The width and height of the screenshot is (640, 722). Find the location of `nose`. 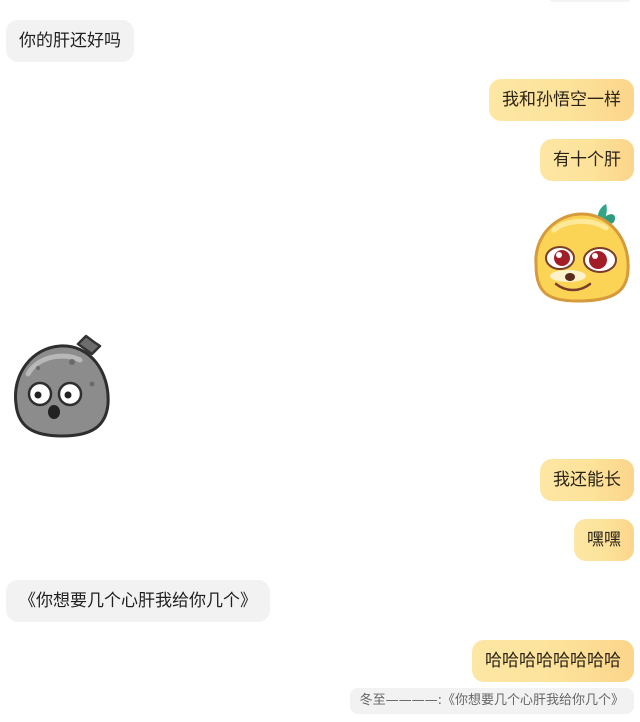

nose is located at coordinates (570, 277).